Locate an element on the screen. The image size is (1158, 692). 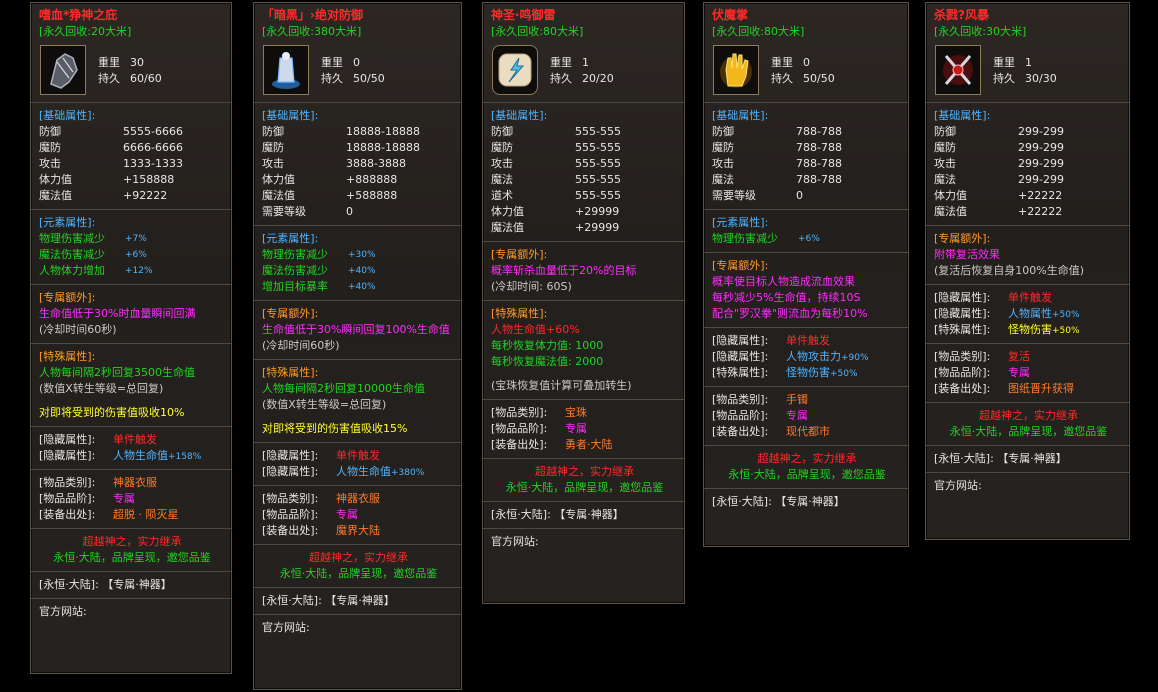
exclusive-text: 生命值低于30%瞬间回复100%生命值 is located at coordinates (356, 329).